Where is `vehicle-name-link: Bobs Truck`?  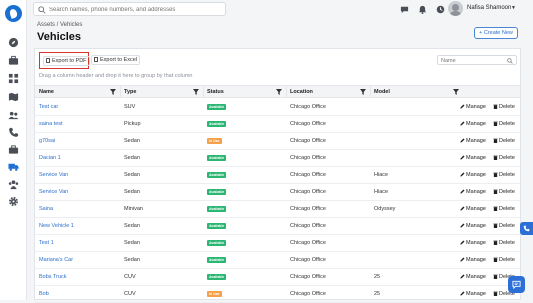 vehicle-name-link: Bobs Truck is located at coordinates (53, 277).